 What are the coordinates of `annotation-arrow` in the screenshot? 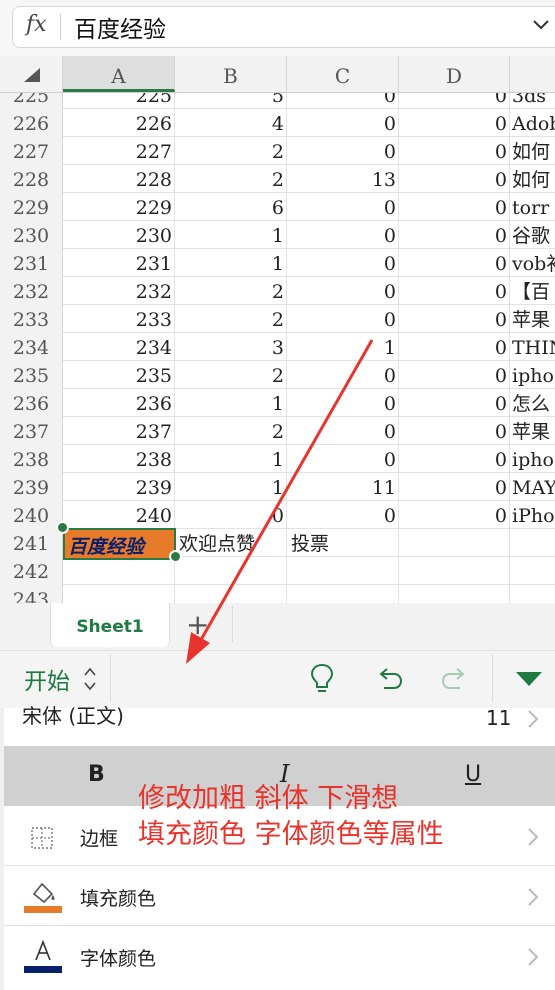 It's located at (280, 501).